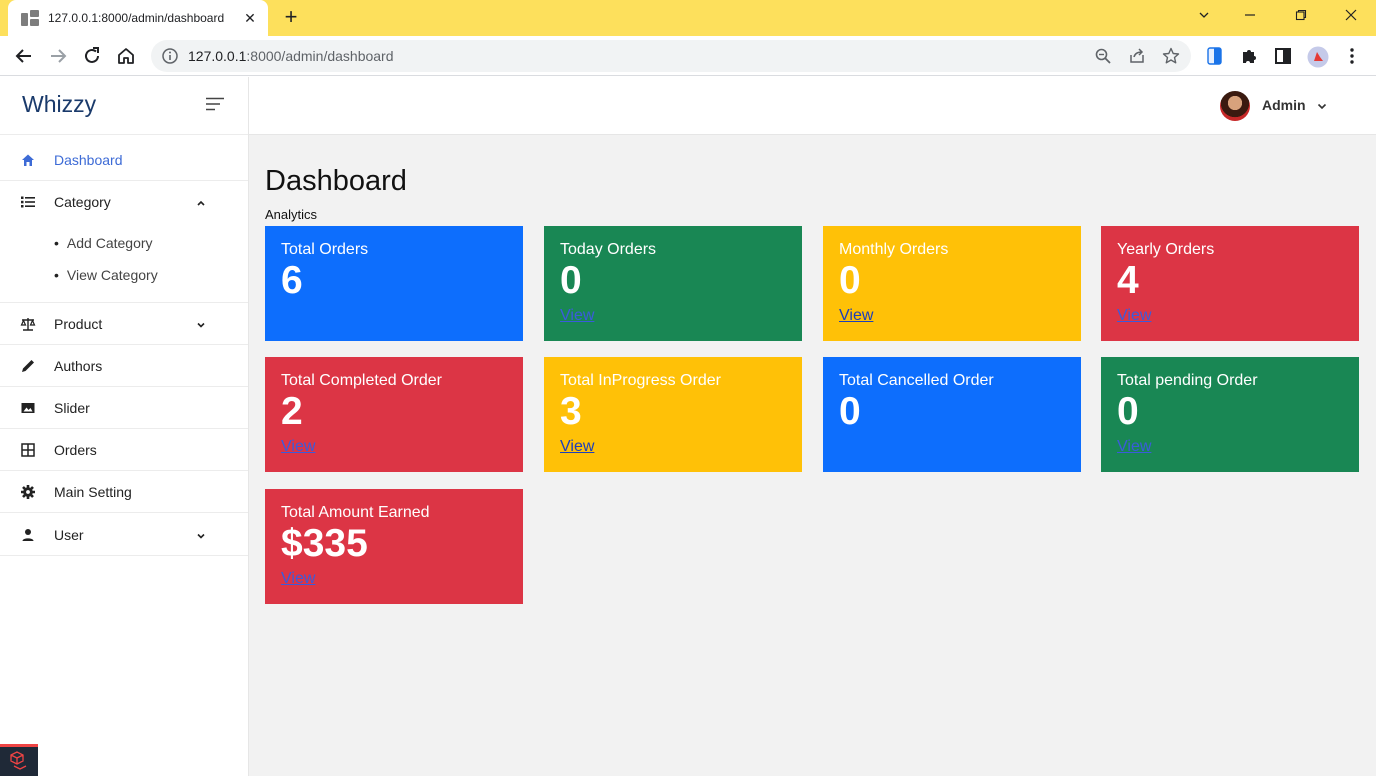 This screenshot has height=781, width=1376. Describe the element at coordinates (1249, 56) in the screenshot. I see `extensions-puzzle-icon` at that location.